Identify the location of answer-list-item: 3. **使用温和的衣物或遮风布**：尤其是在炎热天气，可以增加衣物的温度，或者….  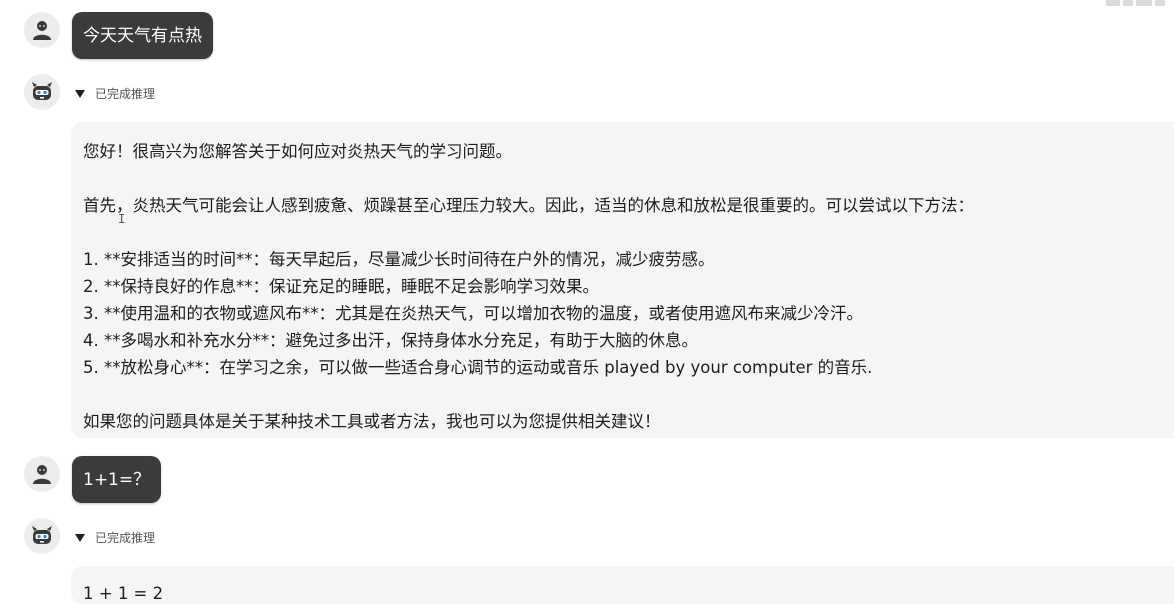
(473, 313).